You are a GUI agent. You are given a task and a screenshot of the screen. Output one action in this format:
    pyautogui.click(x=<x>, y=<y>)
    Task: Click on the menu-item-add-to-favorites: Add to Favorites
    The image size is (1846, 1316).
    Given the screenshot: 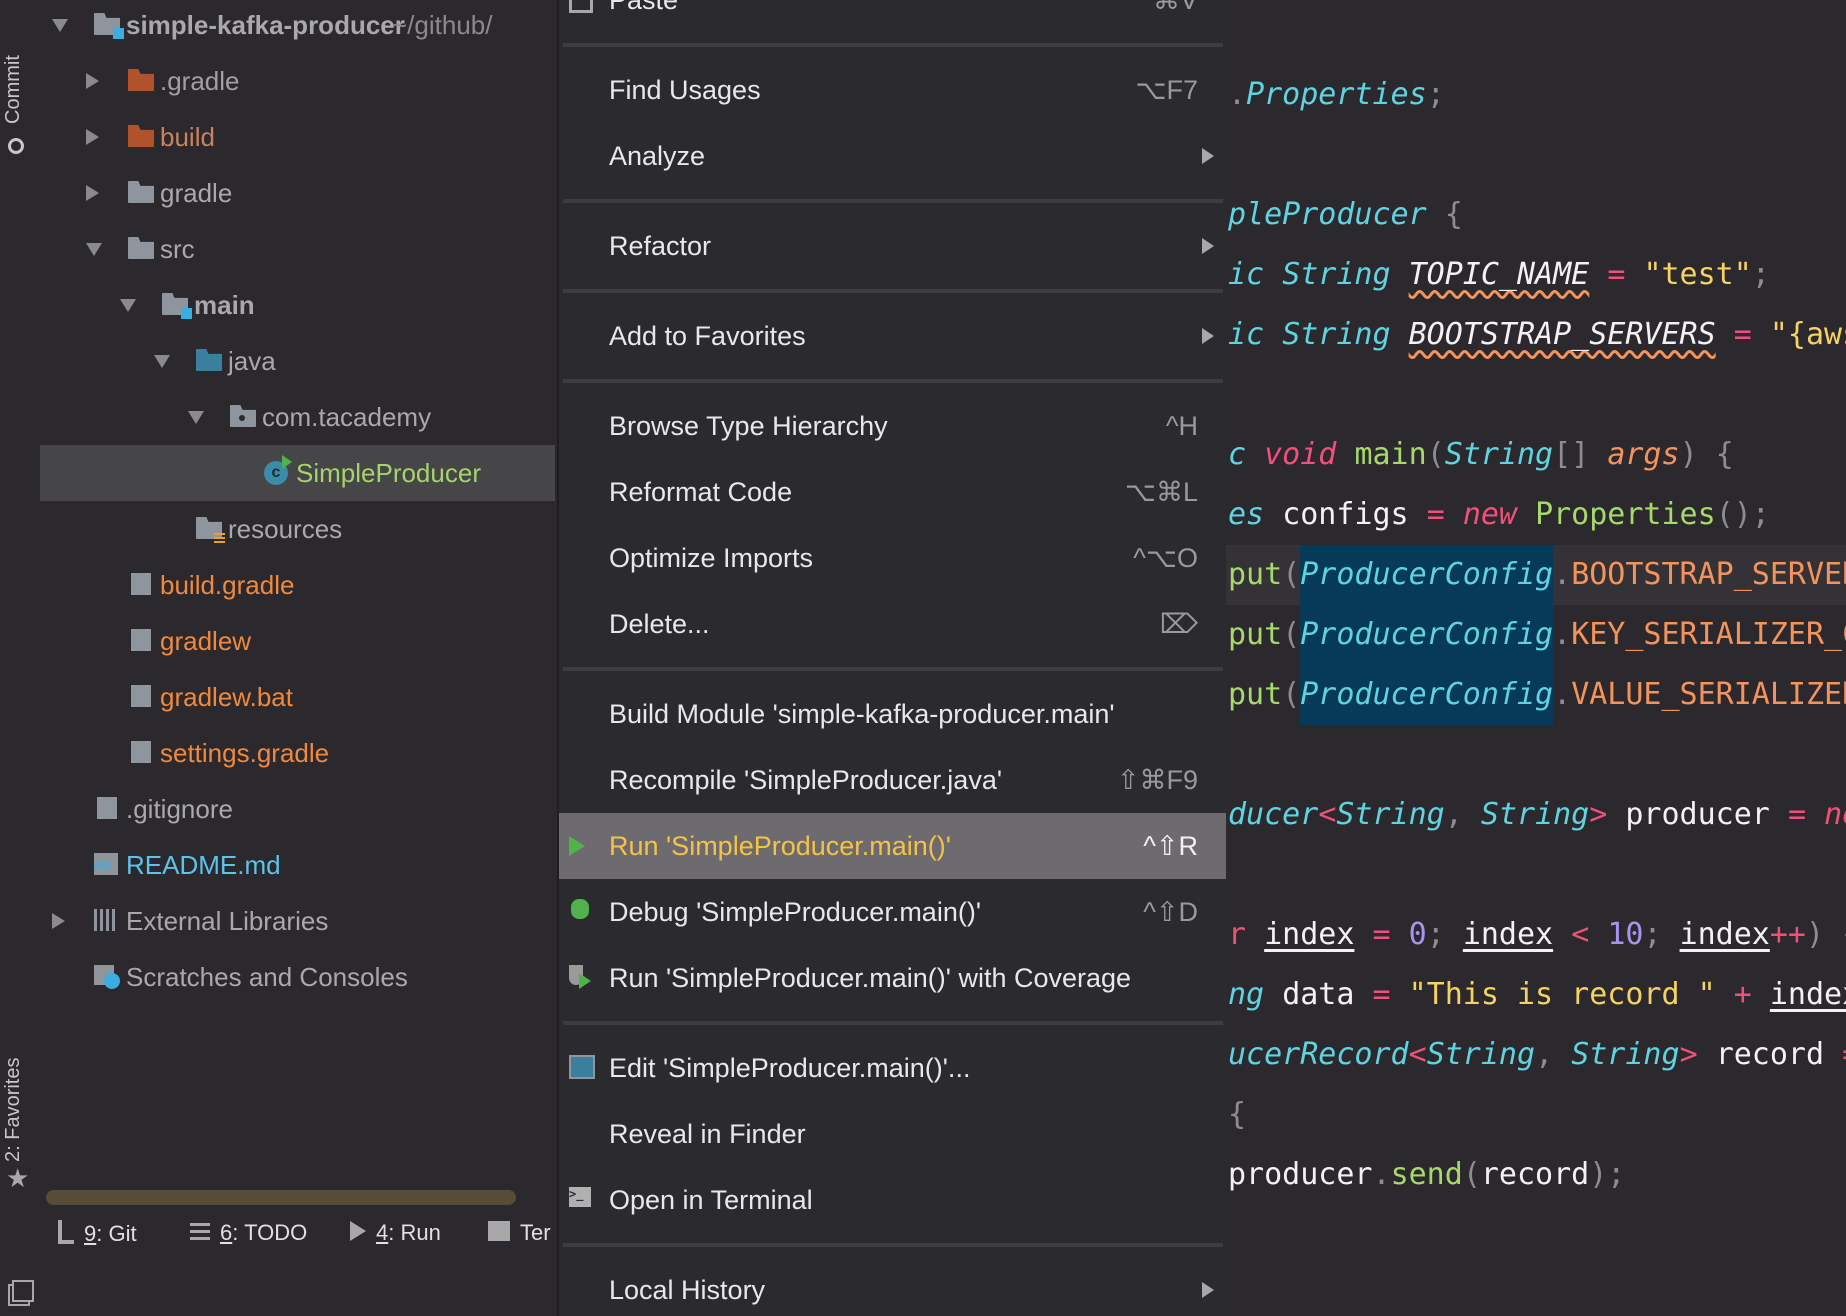 What is the action you would take?
    pyautogui.click(x=892, y=336)
    